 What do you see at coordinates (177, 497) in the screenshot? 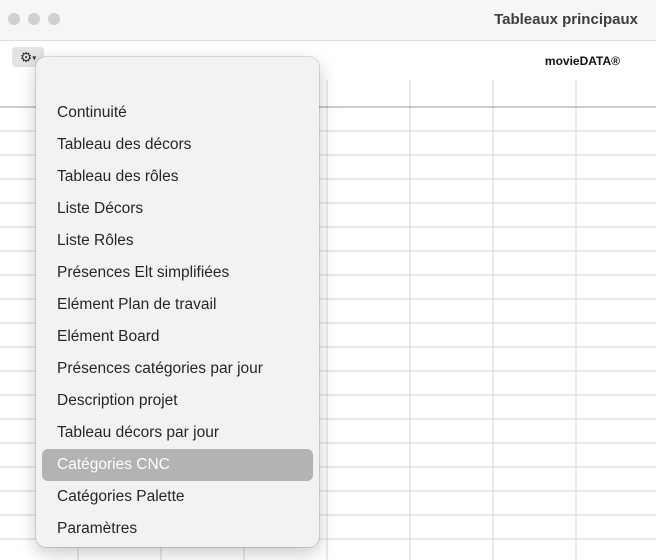
I see `menu-item: Catégories Palette` at bounding box center [177, 497].